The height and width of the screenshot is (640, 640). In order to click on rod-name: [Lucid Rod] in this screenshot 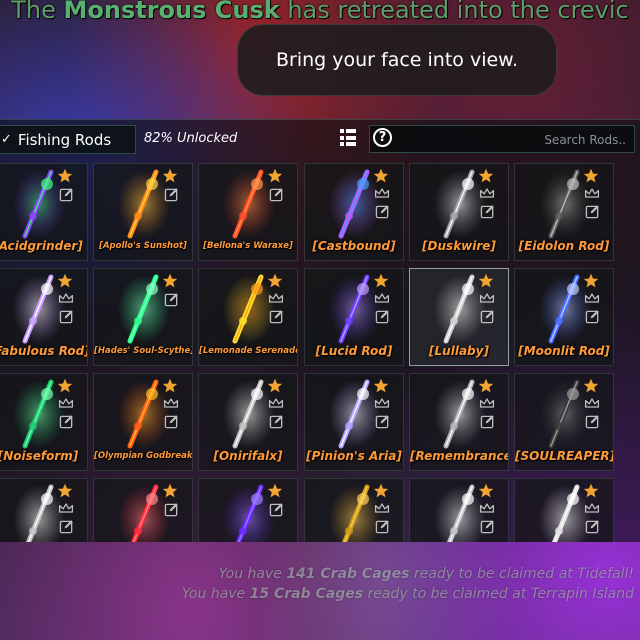, I will do `click(354, 351)`.